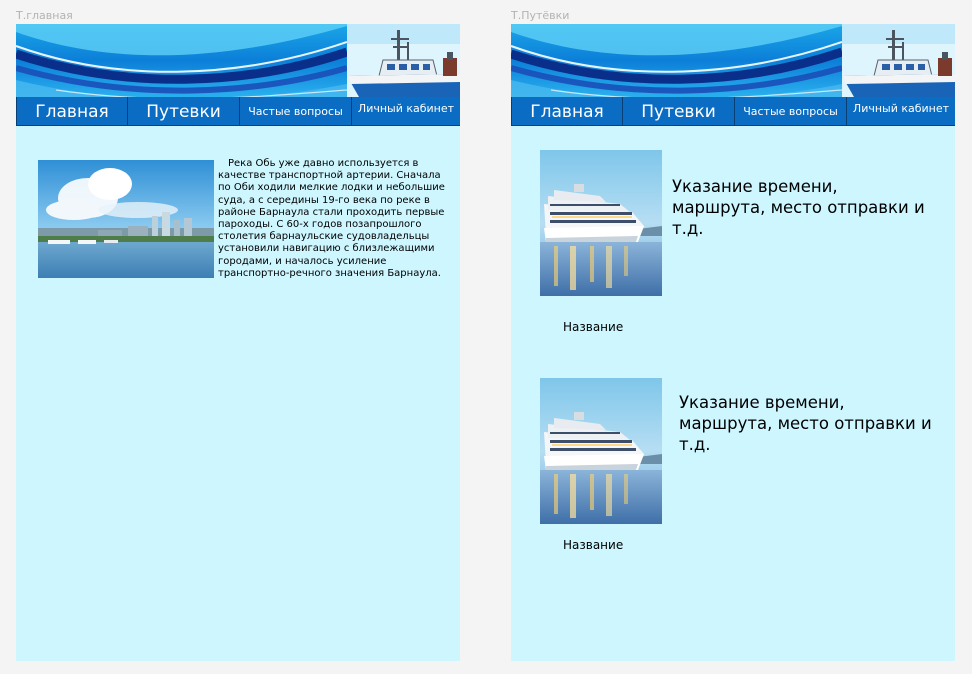  What do you see at coordinates (126, 219) in the screenshot?
I see `city-river-photo` at bounding box center [126, 219].